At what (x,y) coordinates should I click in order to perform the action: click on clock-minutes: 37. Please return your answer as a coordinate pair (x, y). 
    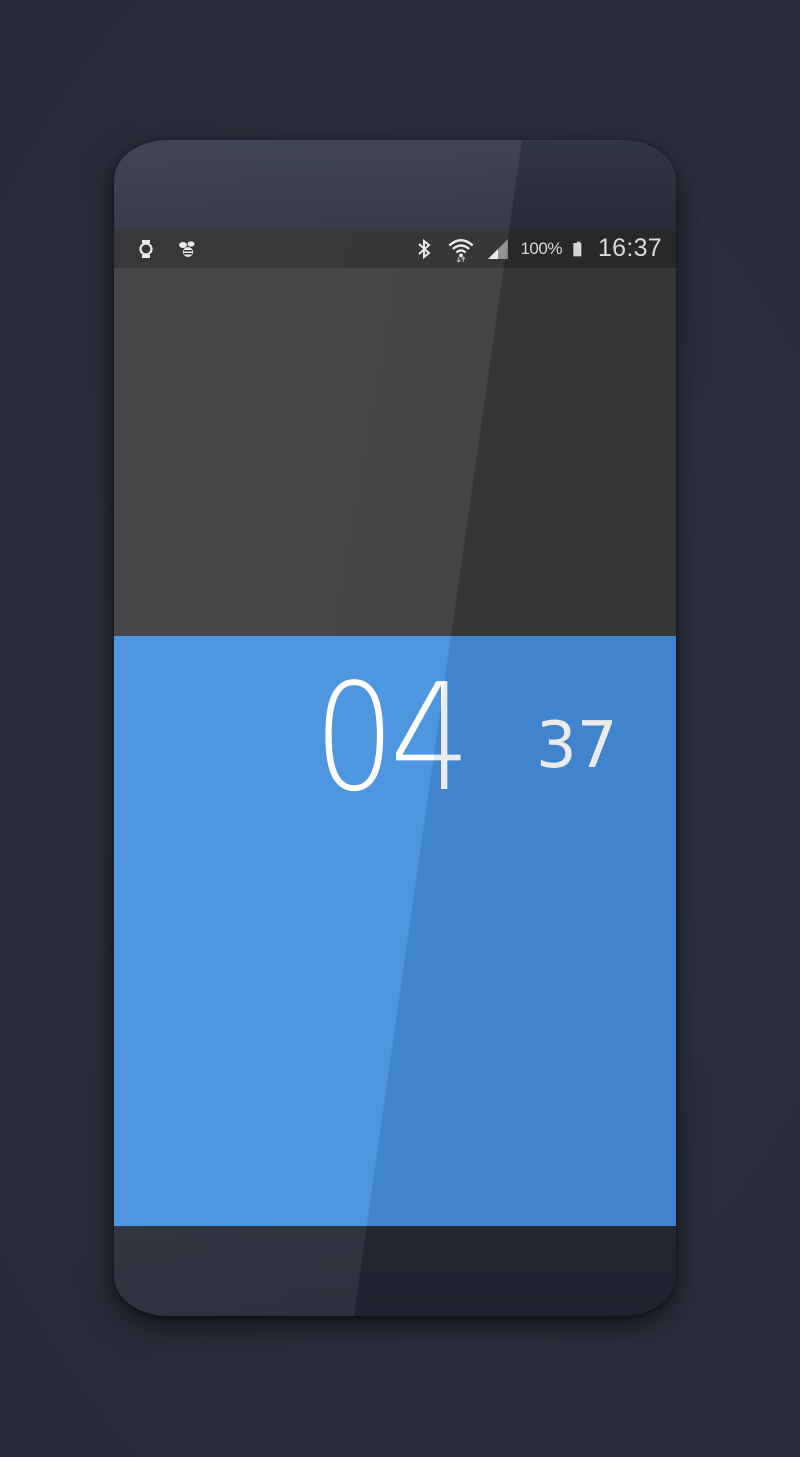
    Looking at the image, I should click on (577, 746).